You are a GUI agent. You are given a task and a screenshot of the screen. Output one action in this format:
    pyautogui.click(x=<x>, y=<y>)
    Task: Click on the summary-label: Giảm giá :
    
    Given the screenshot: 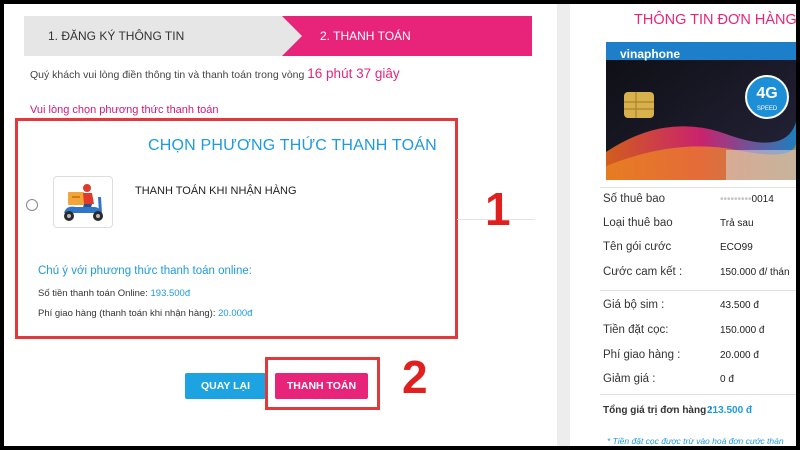 What is the action you would take?
    pyautogui.click(x=629, y=379)
    